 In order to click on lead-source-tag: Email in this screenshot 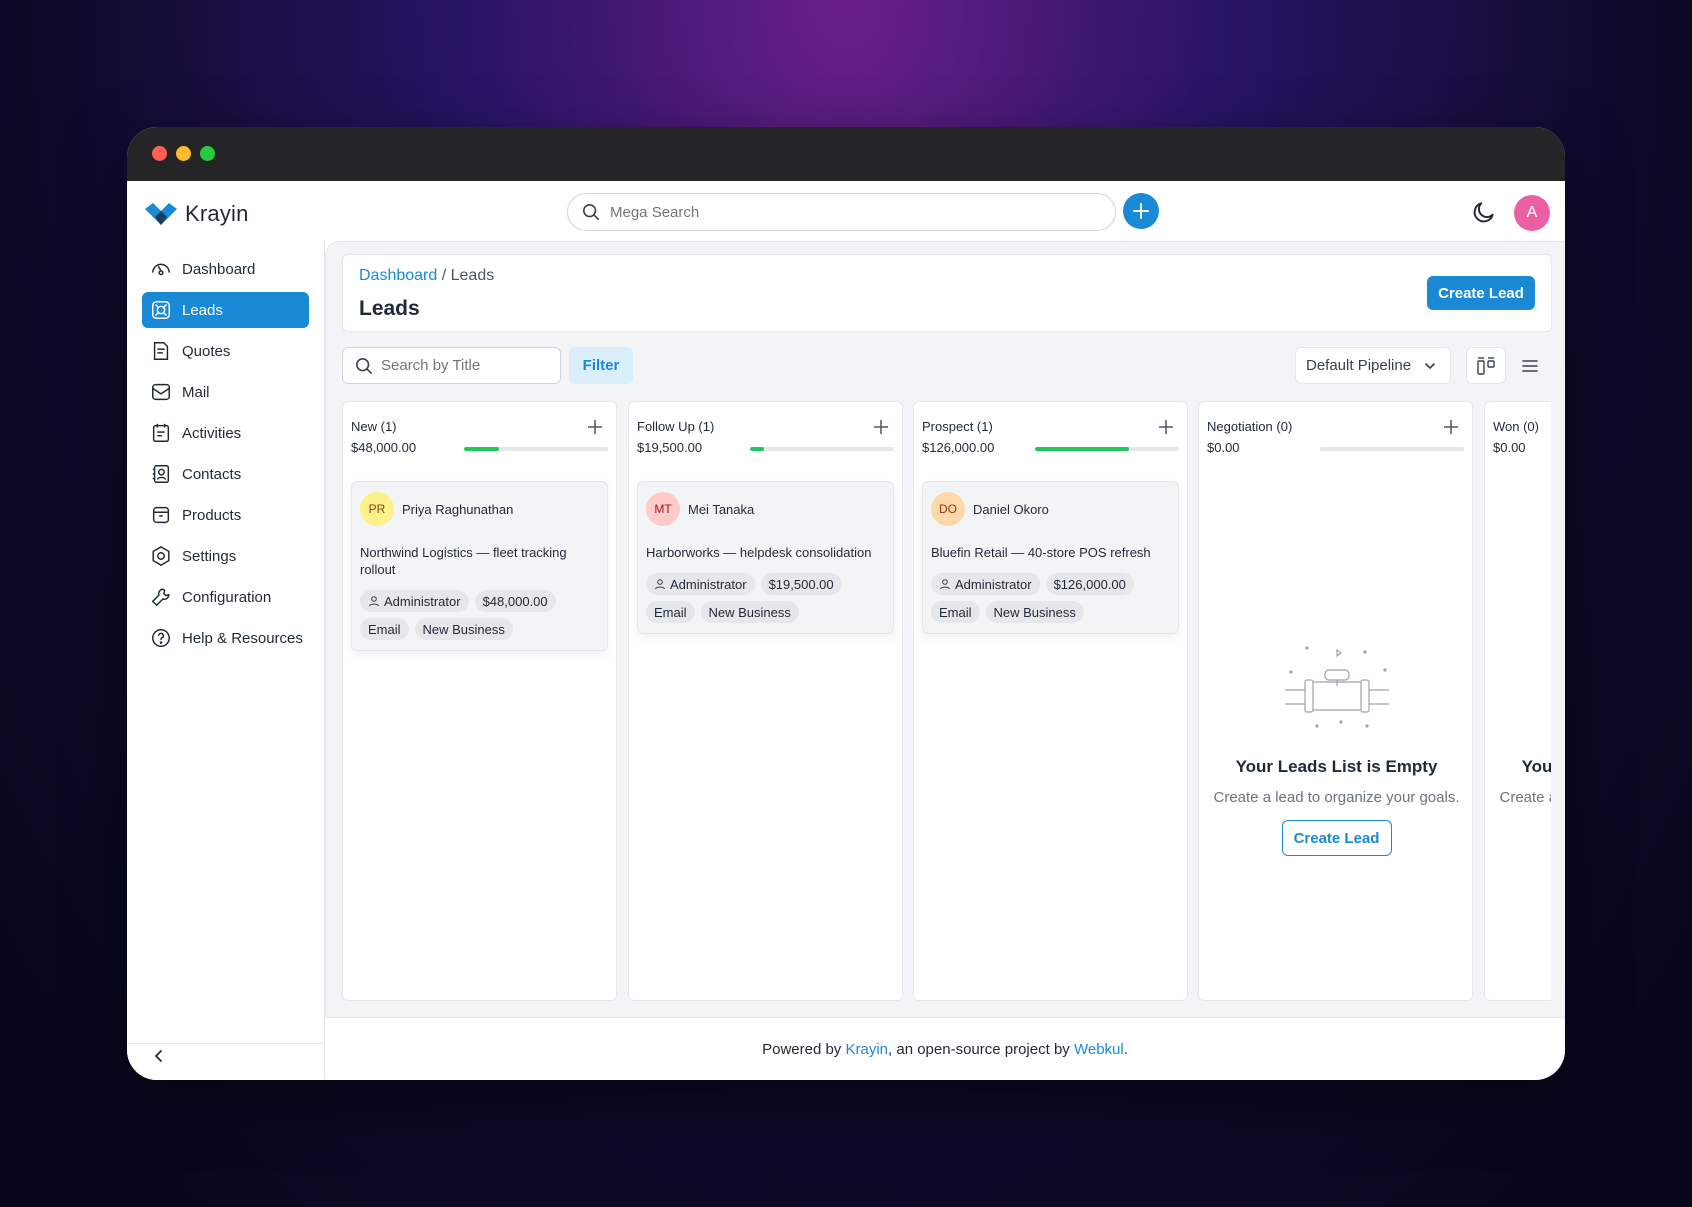, I will do `click(955, 612)`.